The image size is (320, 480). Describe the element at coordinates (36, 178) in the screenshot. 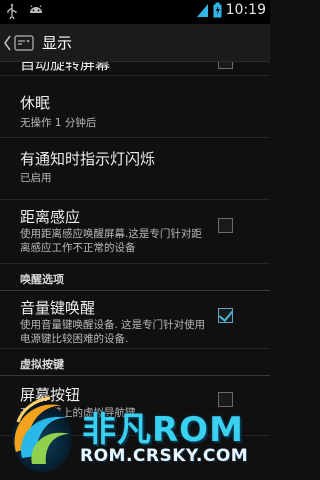

I see `item-summary: 已启用` at that location.